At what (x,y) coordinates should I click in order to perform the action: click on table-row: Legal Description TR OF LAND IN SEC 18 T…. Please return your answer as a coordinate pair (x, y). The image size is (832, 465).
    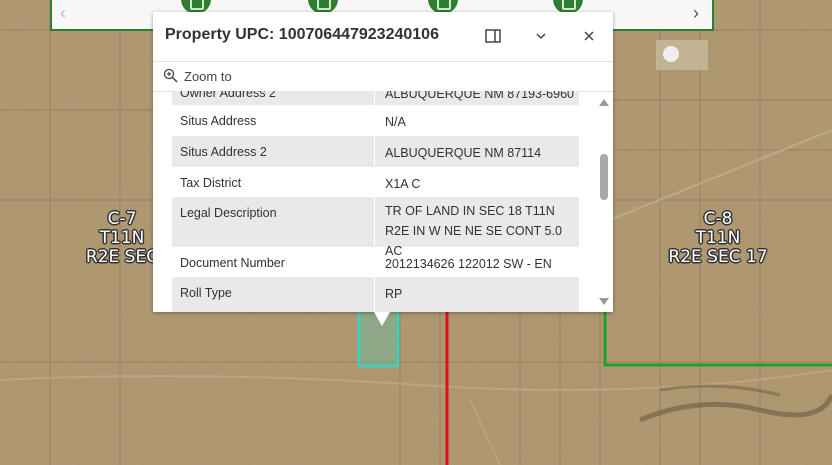
    Looking at the image, I should click on (375, 227).